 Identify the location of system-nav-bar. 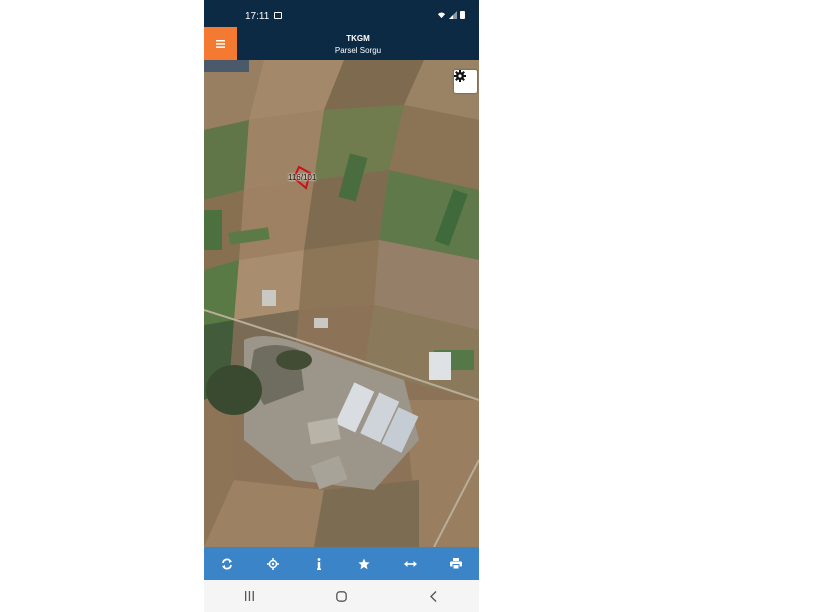
(341, 596).